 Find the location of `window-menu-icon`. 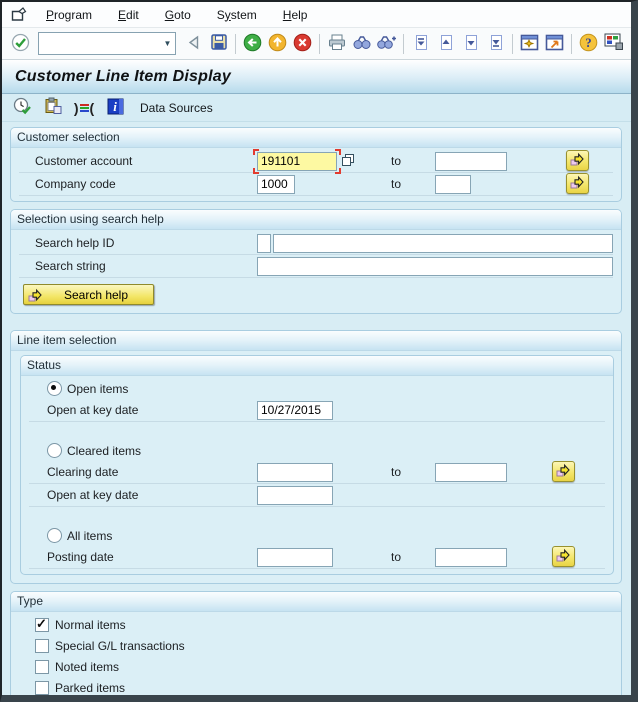

window-menu-icon is located at coordinates (18, 15).